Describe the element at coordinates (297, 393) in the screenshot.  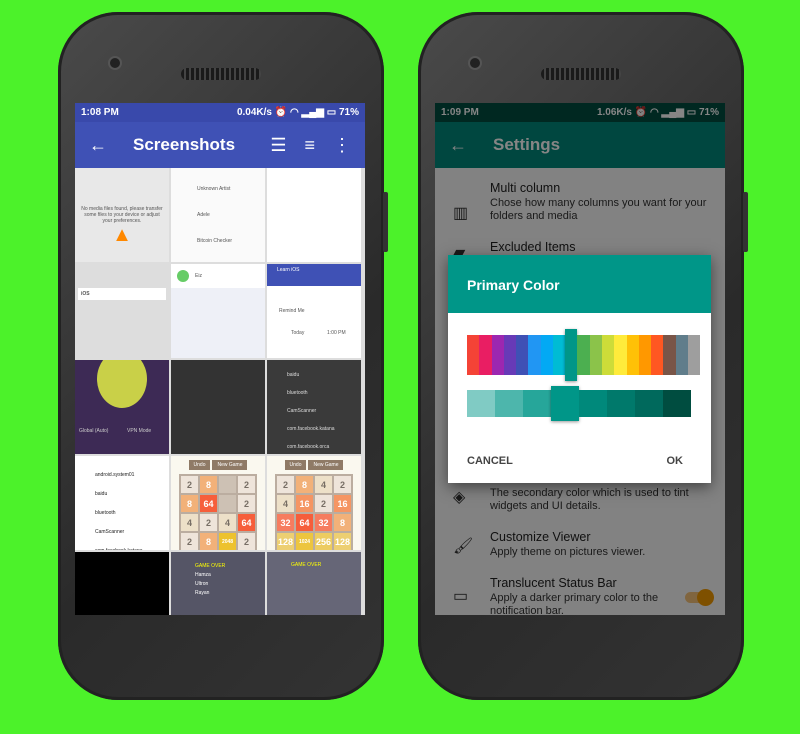
I see `thumb-text: bluetooth` at that location.